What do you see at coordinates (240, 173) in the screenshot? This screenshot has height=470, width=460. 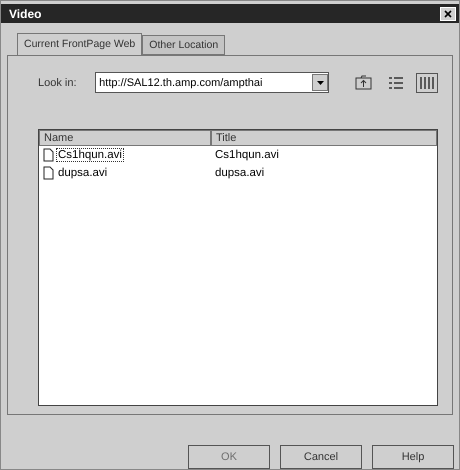 I see `title-cell-text: dupsa.avi` at bounding box center [240, 173].